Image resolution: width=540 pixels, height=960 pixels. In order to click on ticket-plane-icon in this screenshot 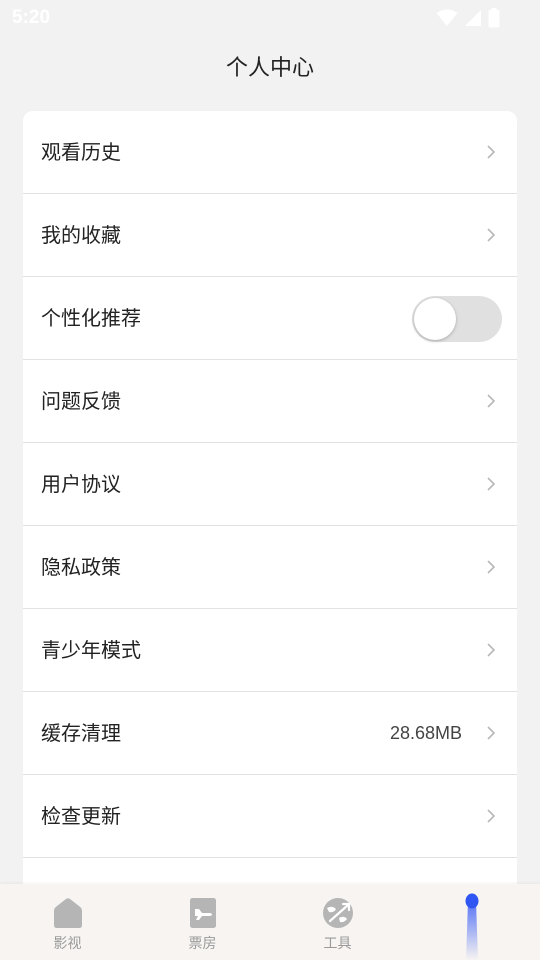, I will do `click(202, 913)`.